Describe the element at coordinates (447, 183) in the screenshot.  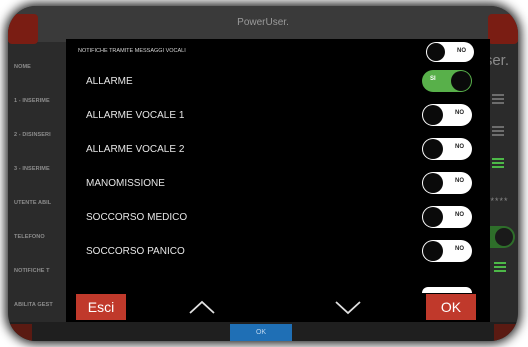
I see `toggle-manomissione: NO` at that location.